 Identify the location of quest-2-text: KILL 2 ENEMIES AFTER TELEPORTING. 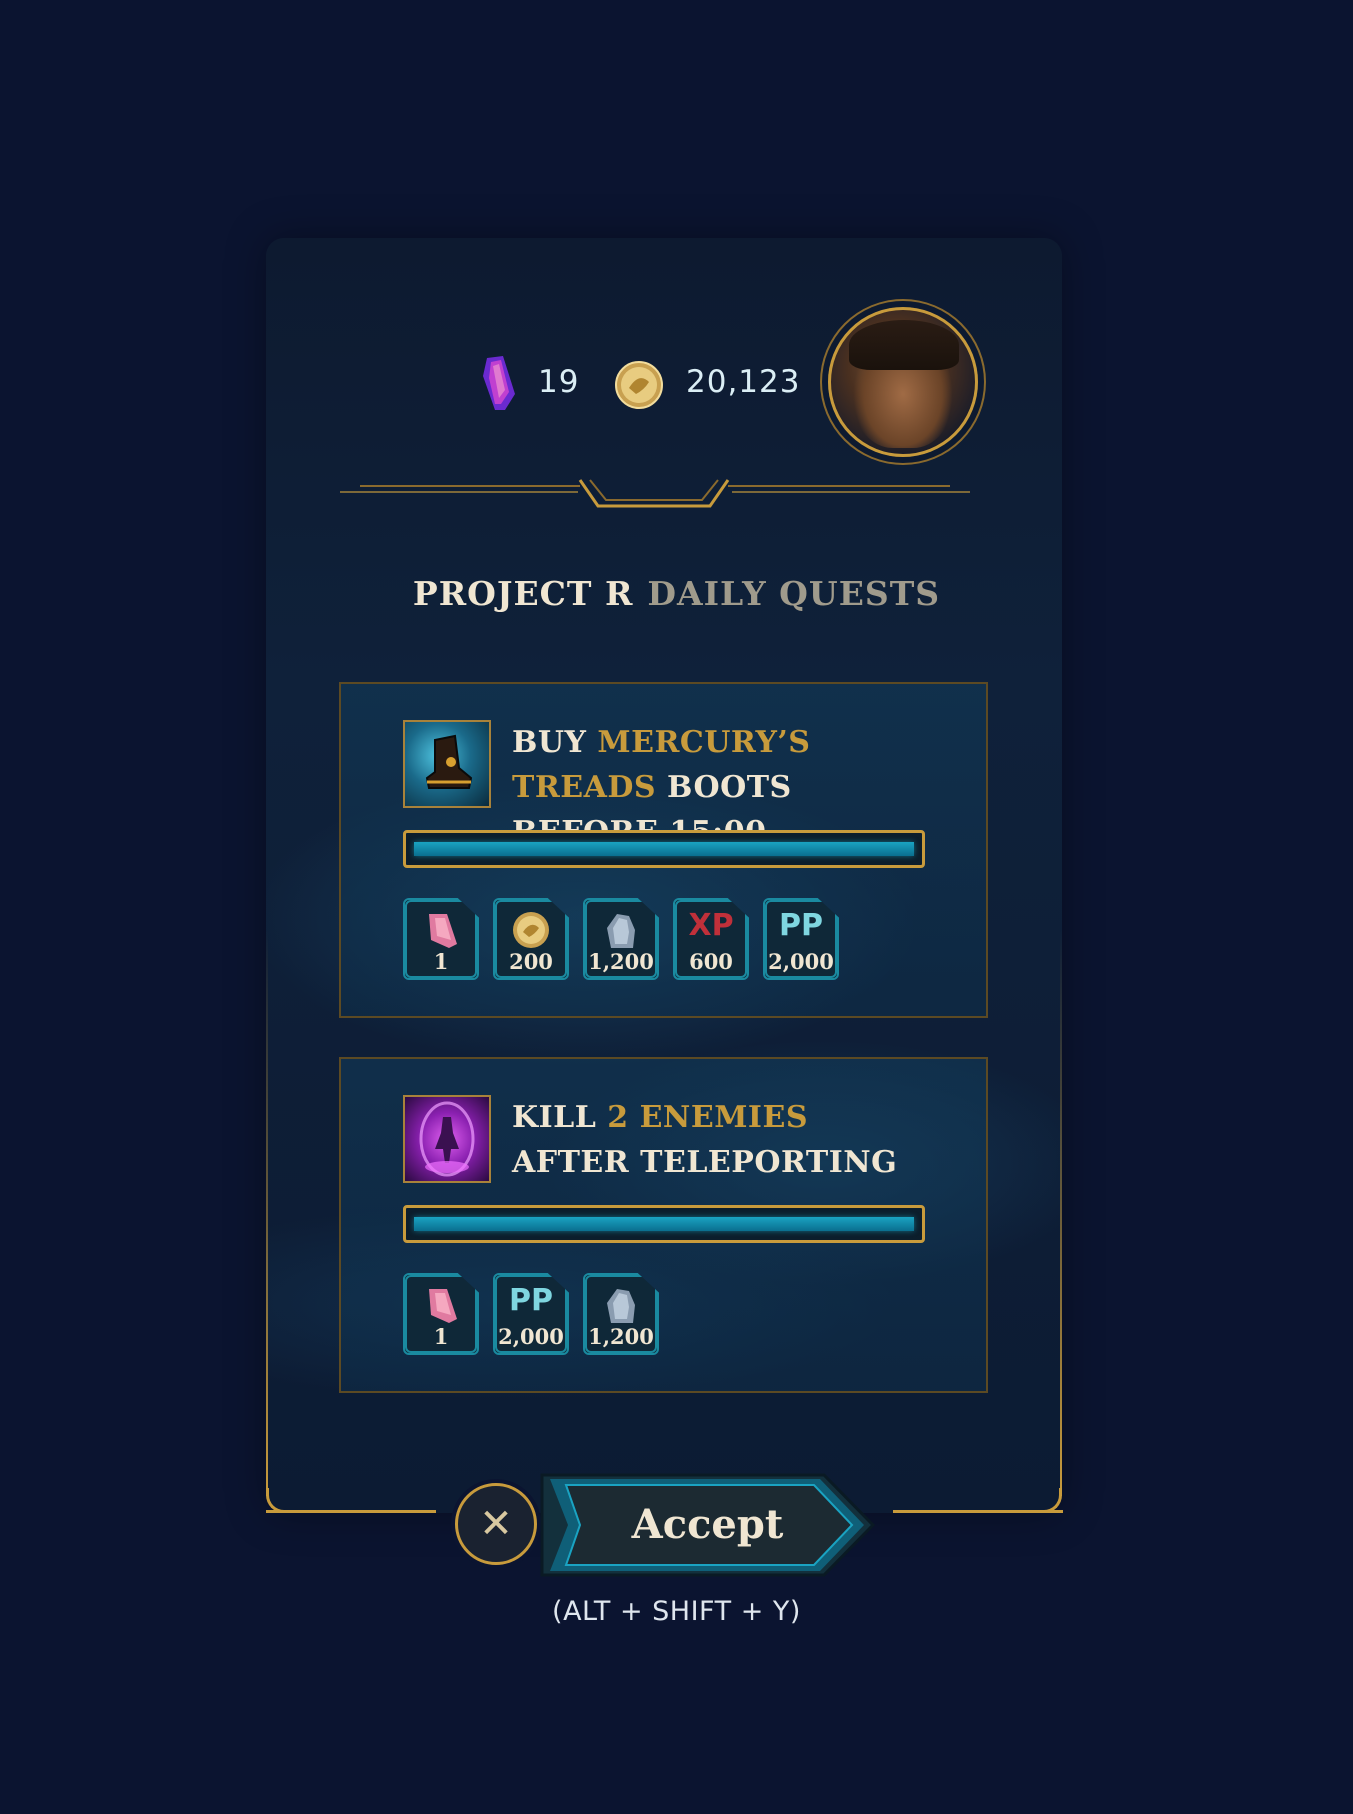
(705, 1140).